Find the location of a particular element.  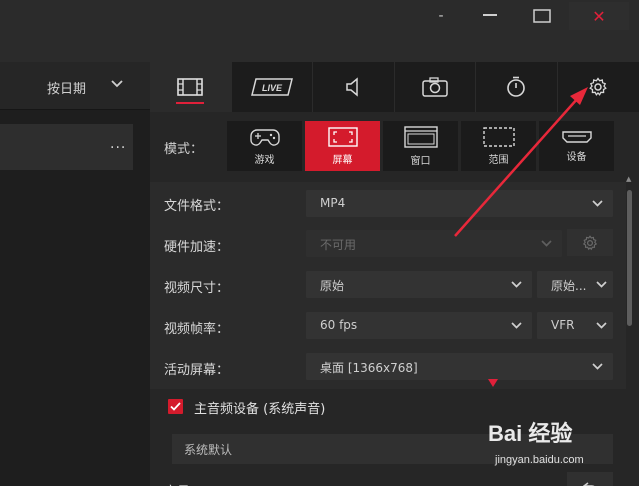

active-tab-indicator is located at coordinates (190, 103).